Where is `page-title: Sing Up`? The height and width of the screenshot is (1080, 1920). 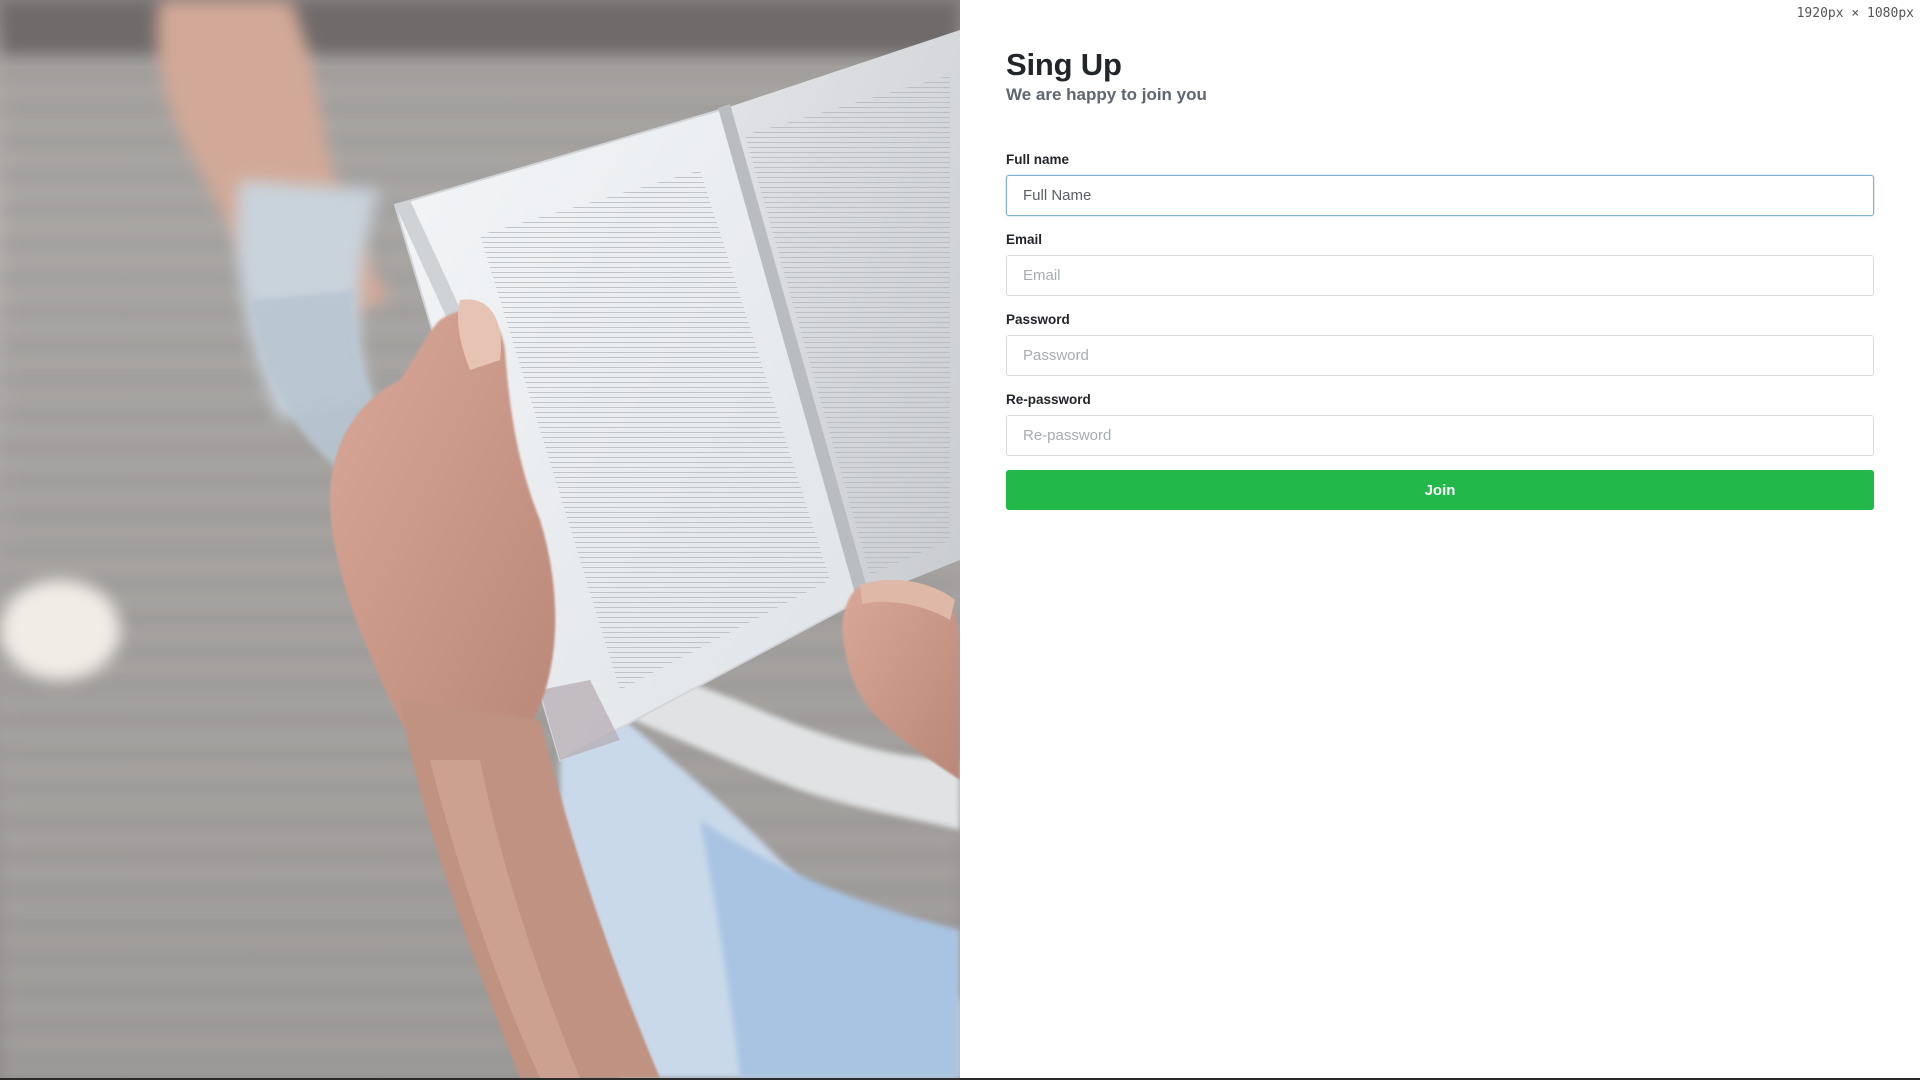 page-title: Sing Up is located at coordinates (1064, 64).